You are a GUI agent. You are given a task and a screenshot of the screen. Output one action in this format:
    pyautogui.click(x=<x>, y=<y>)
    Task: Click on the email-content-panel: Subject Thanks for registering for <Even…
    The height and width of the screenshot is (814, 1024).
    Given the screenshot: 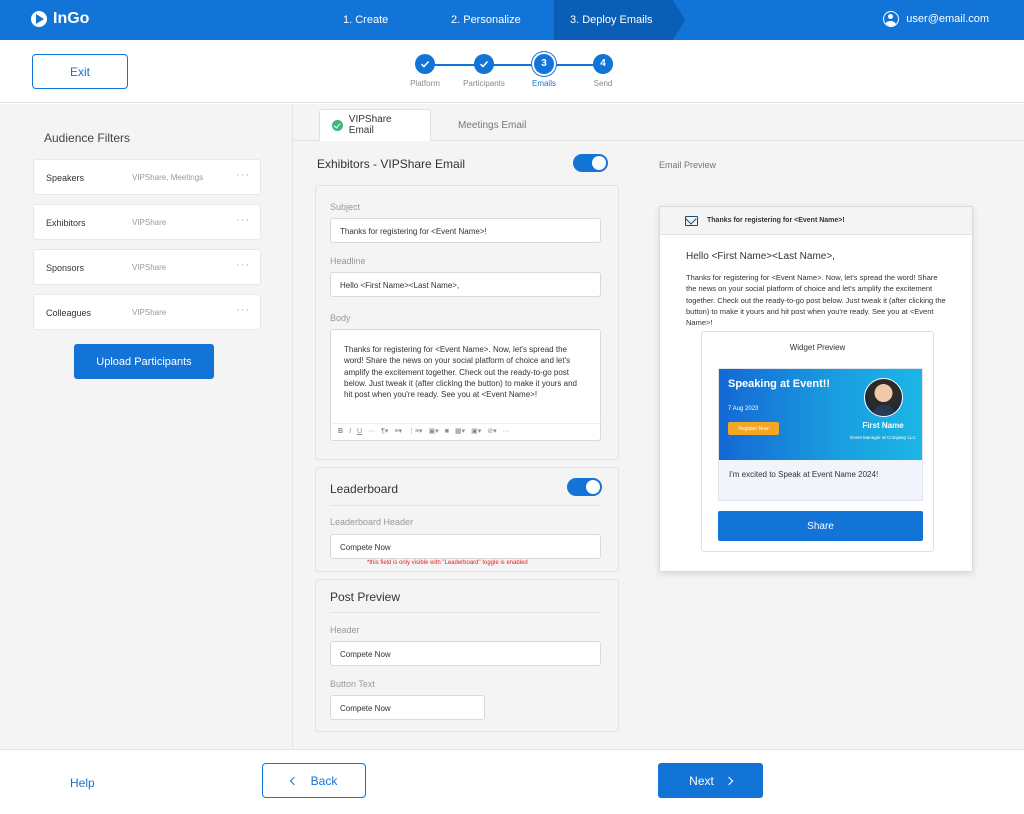 What is the action you would take?
    pyautogui.click(x=467, y=322)
    